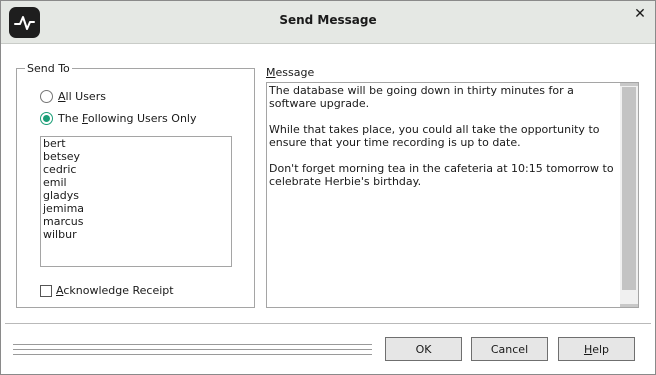 The image size is (656, 375). Describe the element at coordinates (596, 349) in the screenshot. I see `help-button: Help` at that location.